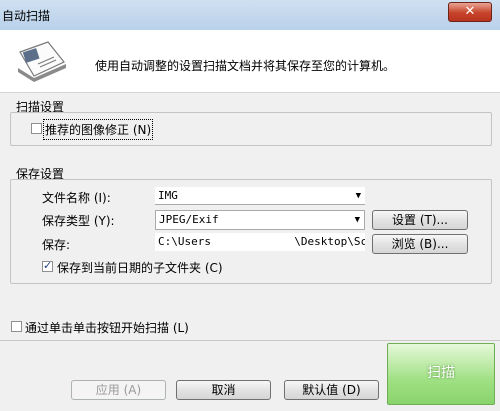 The width and height of the screenshot is (500, 411). I want to click on save-location-suffix: \Desktop\Sca, so click(329, 241).